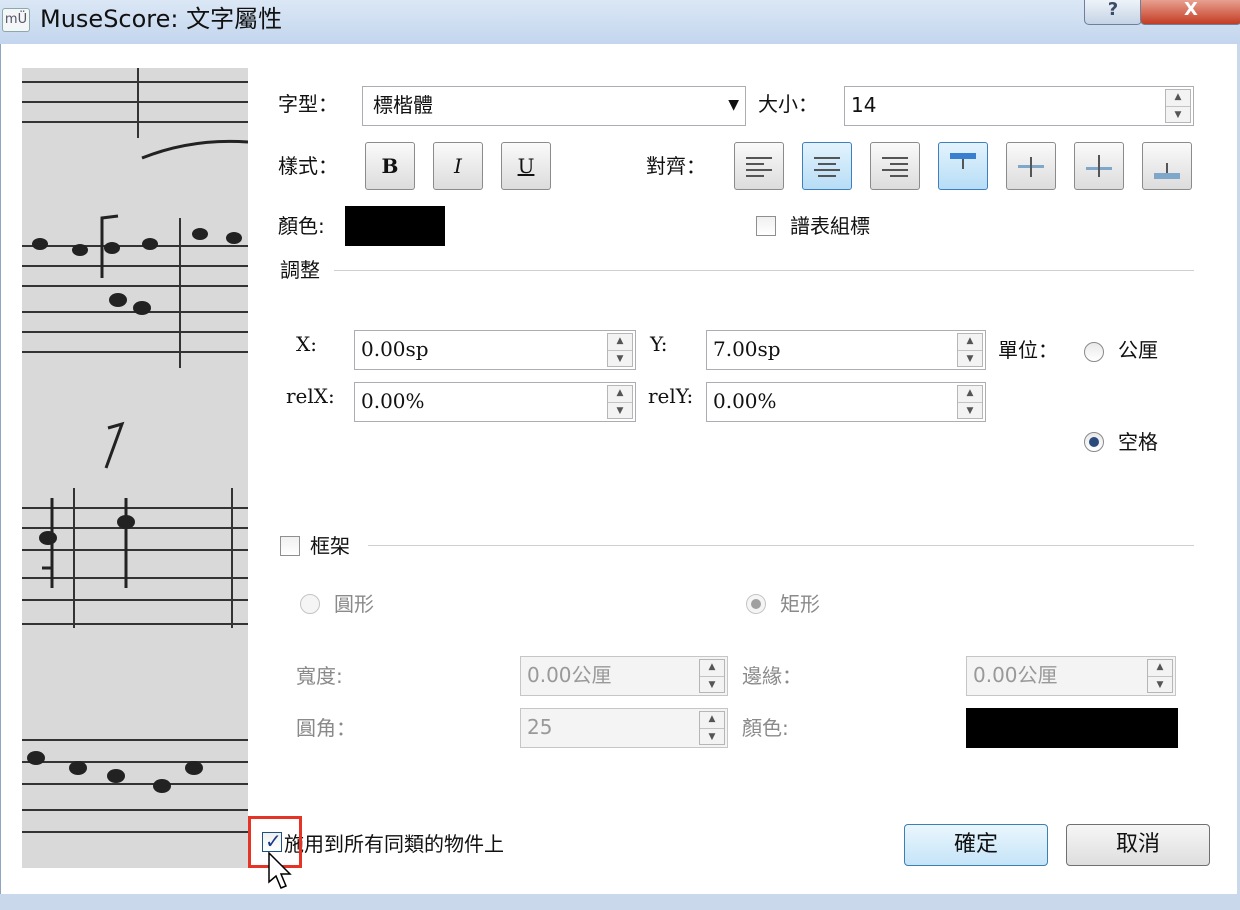 The width and height of the screenshot is (1240, 910). Describe the element at coordinates (712, 728) in the screenshot. I see `frame-round-spin-buttons` at that location.